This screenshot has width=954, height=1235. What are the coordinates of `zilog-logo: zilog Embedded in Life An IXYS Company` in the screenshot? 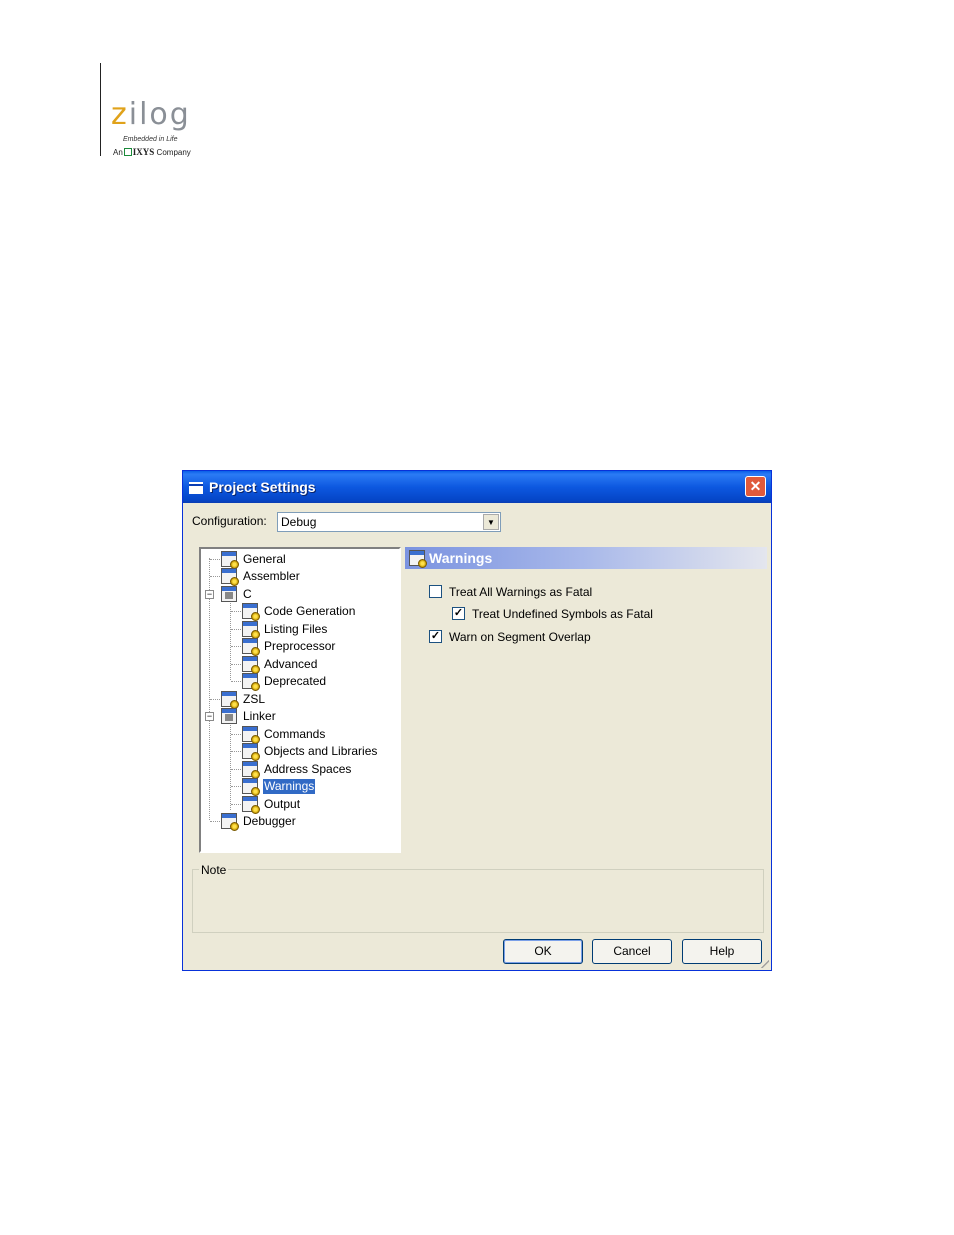 It's located at (171, 130).